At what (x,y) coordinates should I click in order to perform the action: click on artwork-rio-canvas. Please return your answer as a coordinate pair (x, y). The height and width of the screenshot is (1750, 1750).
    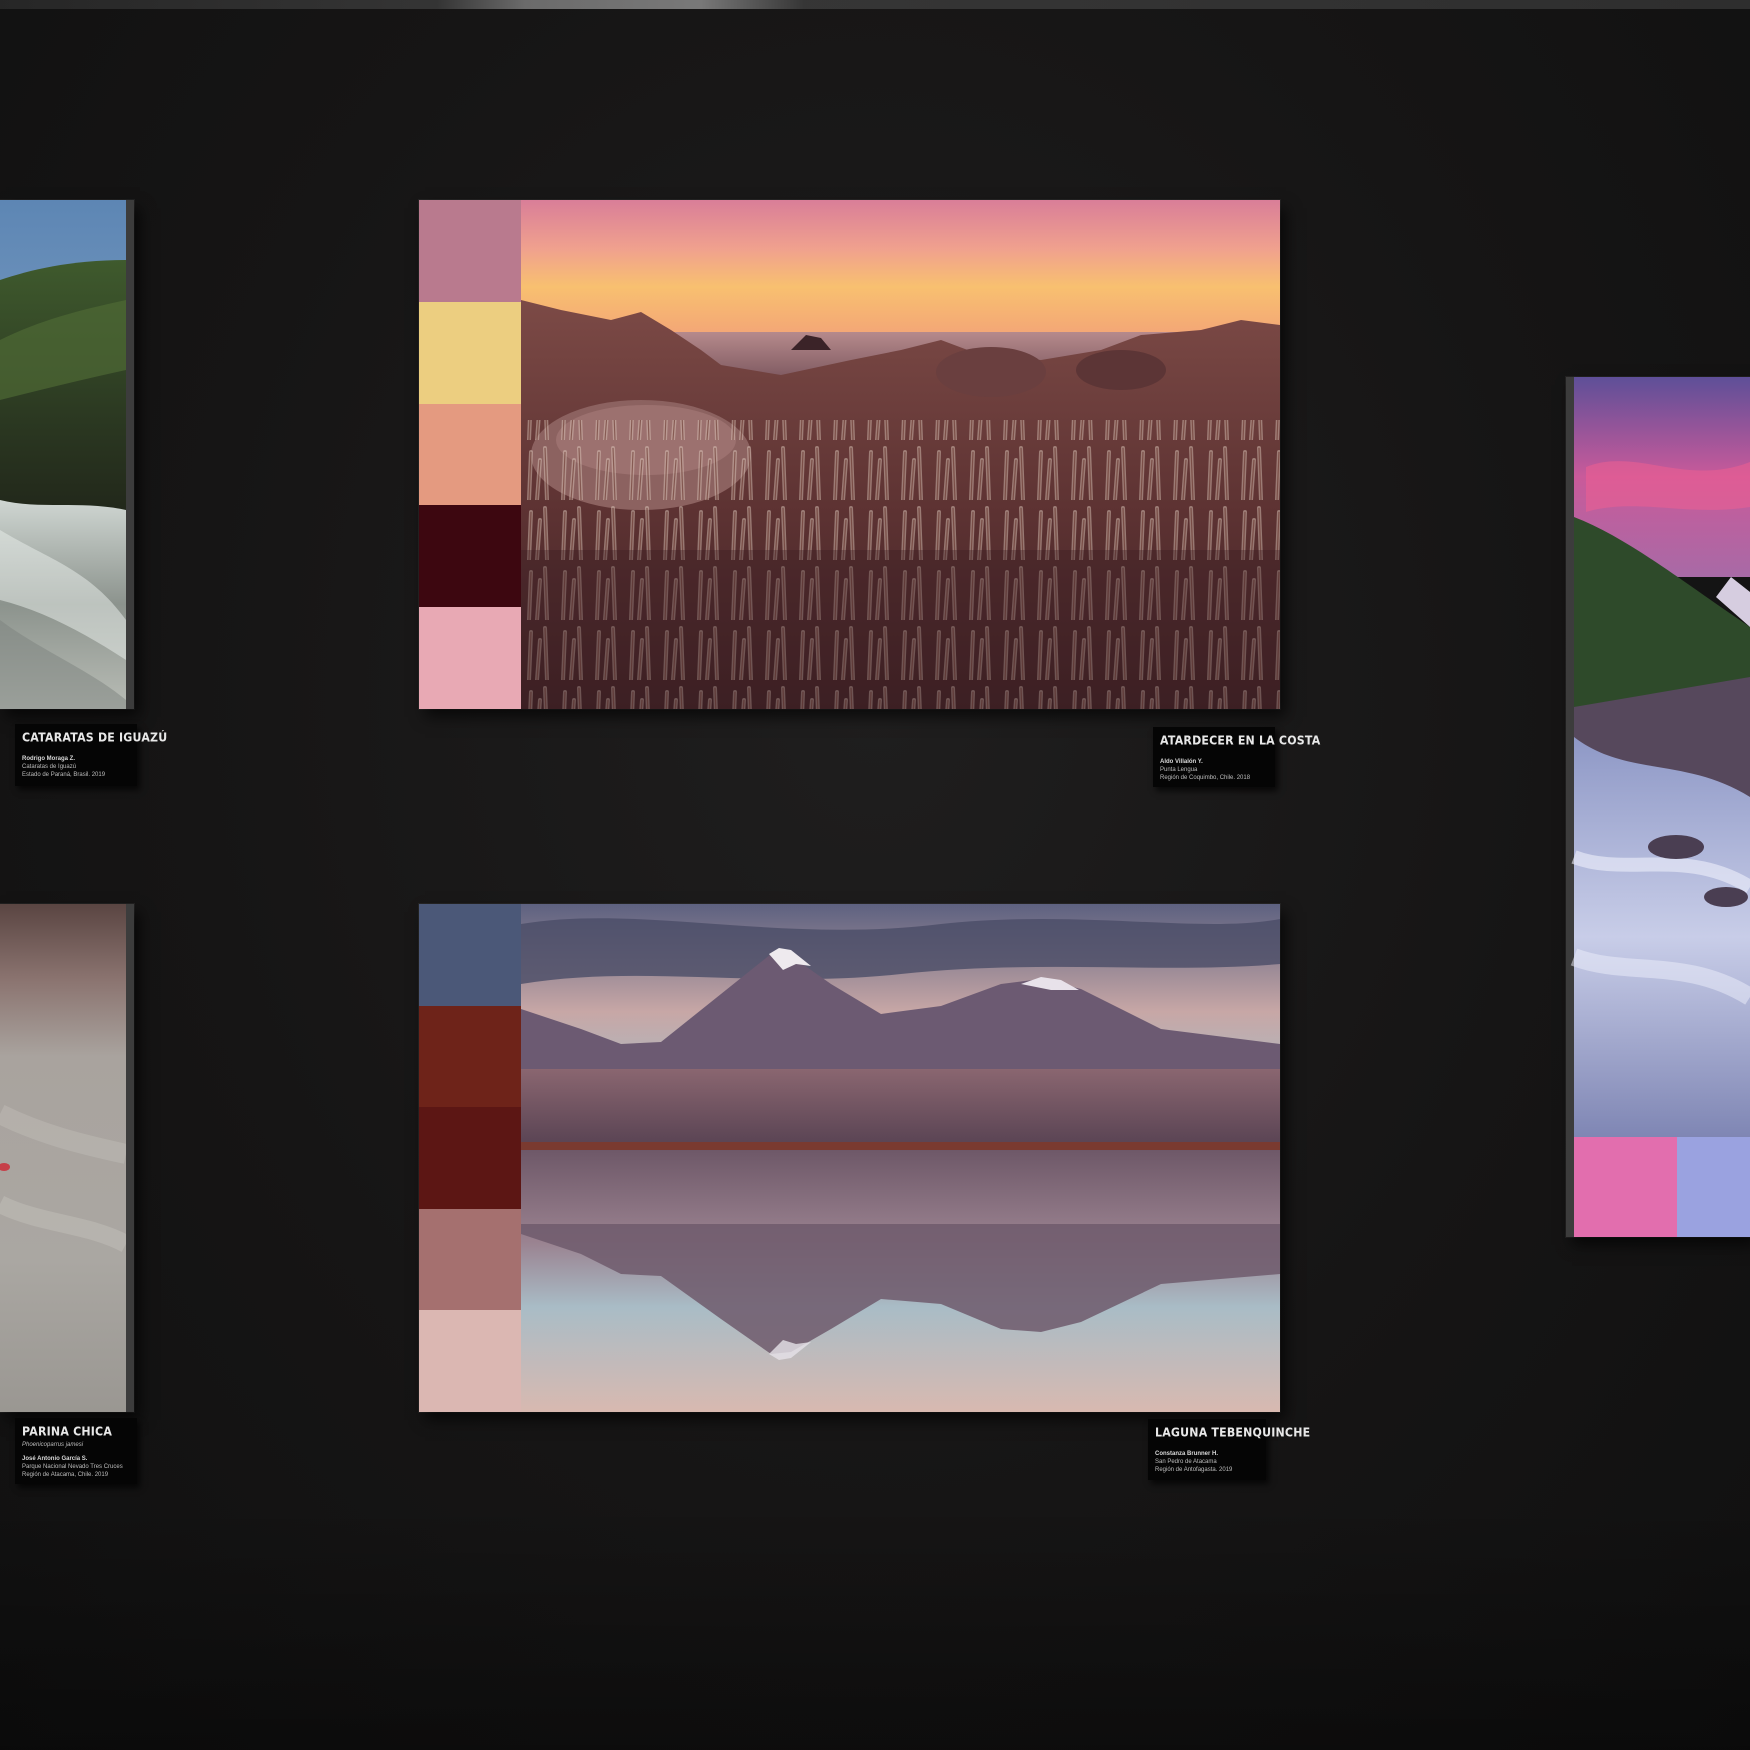
    Looking at the image, I should click on (1658, 807).